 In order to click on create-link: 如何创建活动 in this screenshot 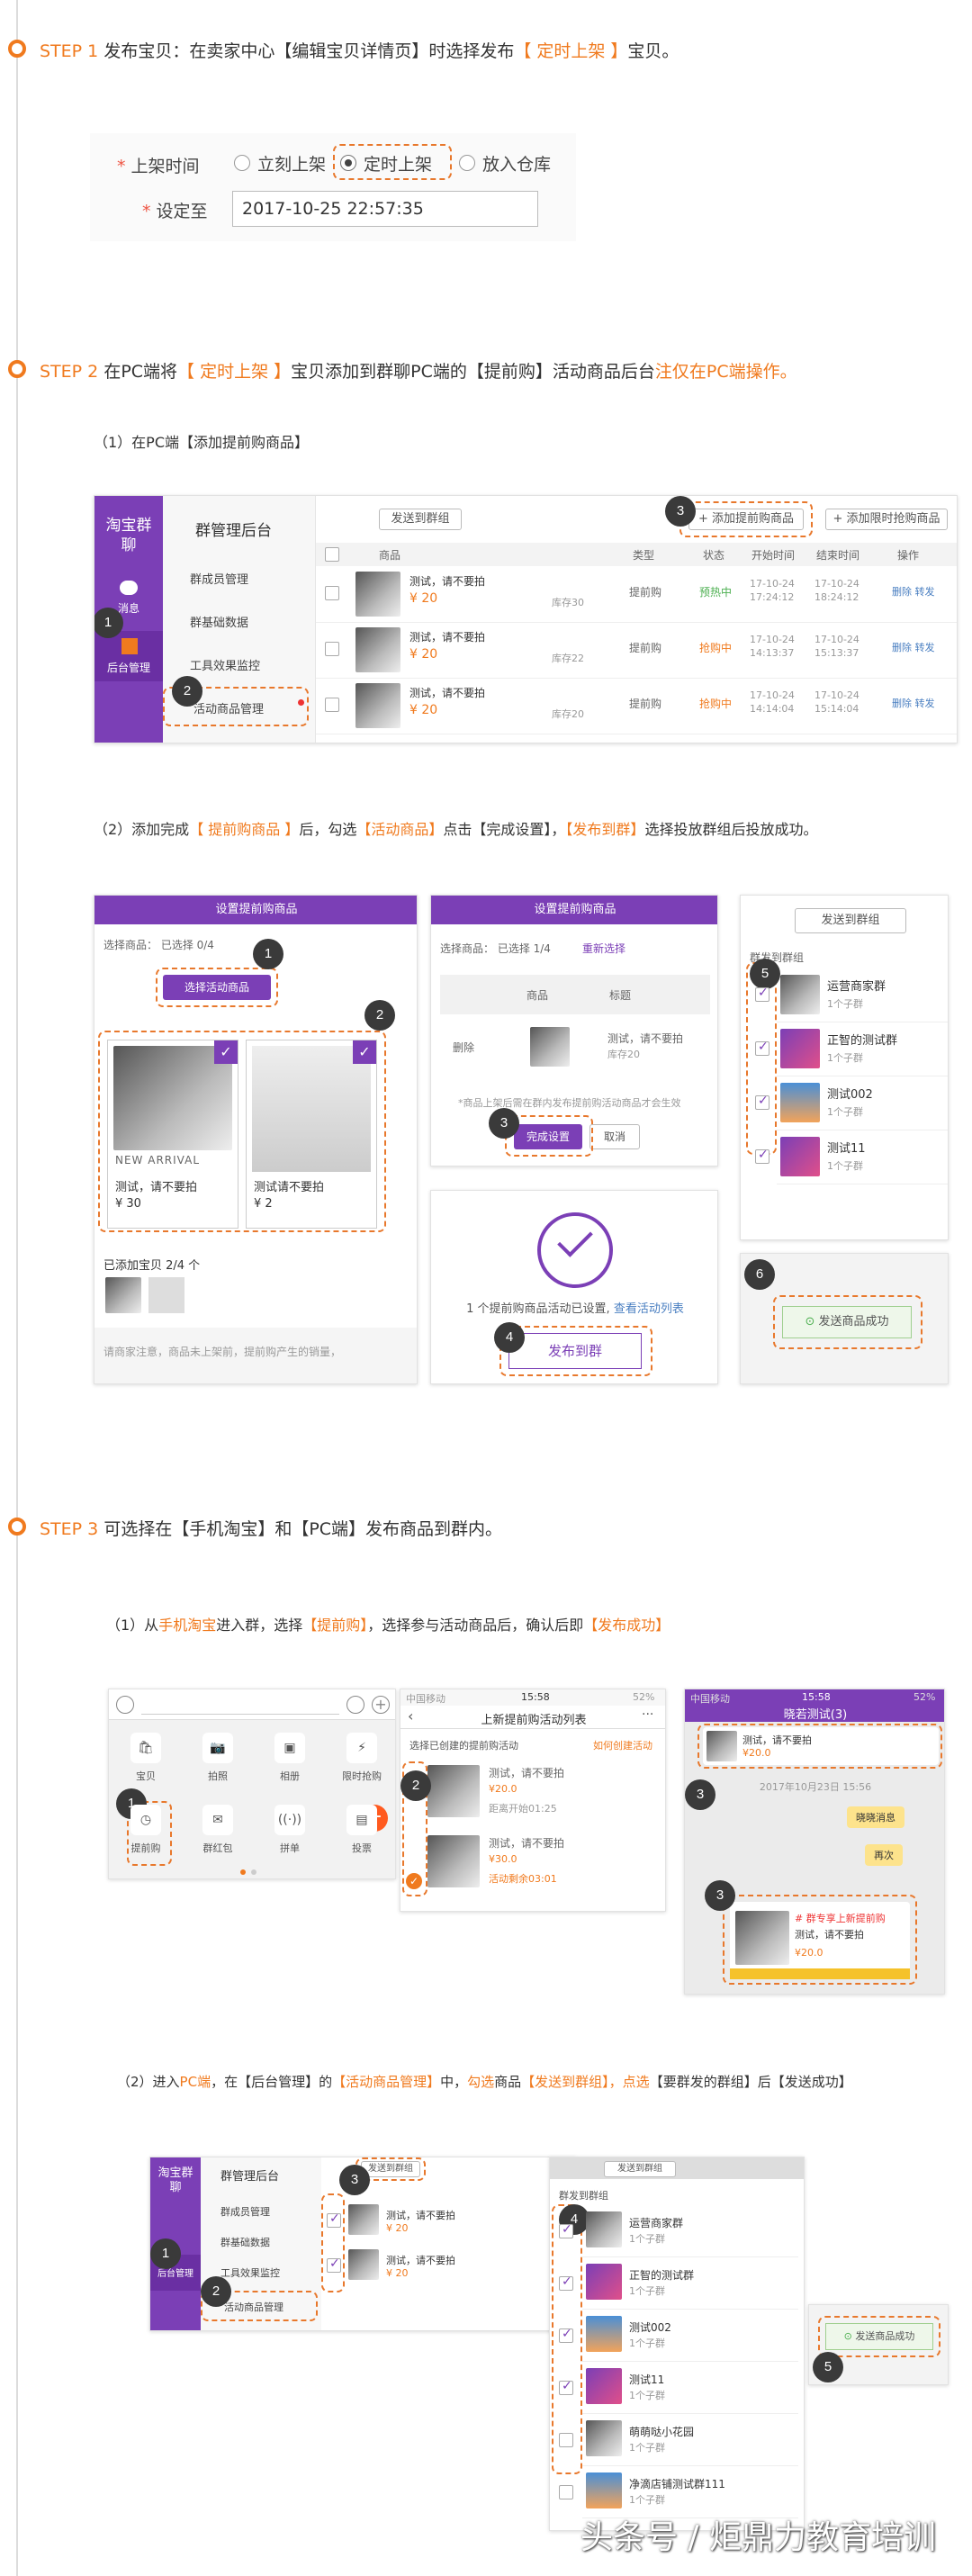, I will do `click(623, 1745)`.